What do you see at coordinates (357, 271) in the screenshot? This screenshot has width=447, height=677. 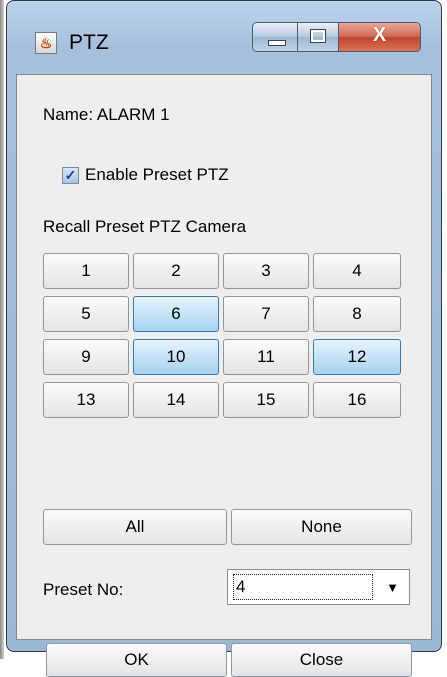 I see `camera-button-4: 4` at bounding box center [357, 271].